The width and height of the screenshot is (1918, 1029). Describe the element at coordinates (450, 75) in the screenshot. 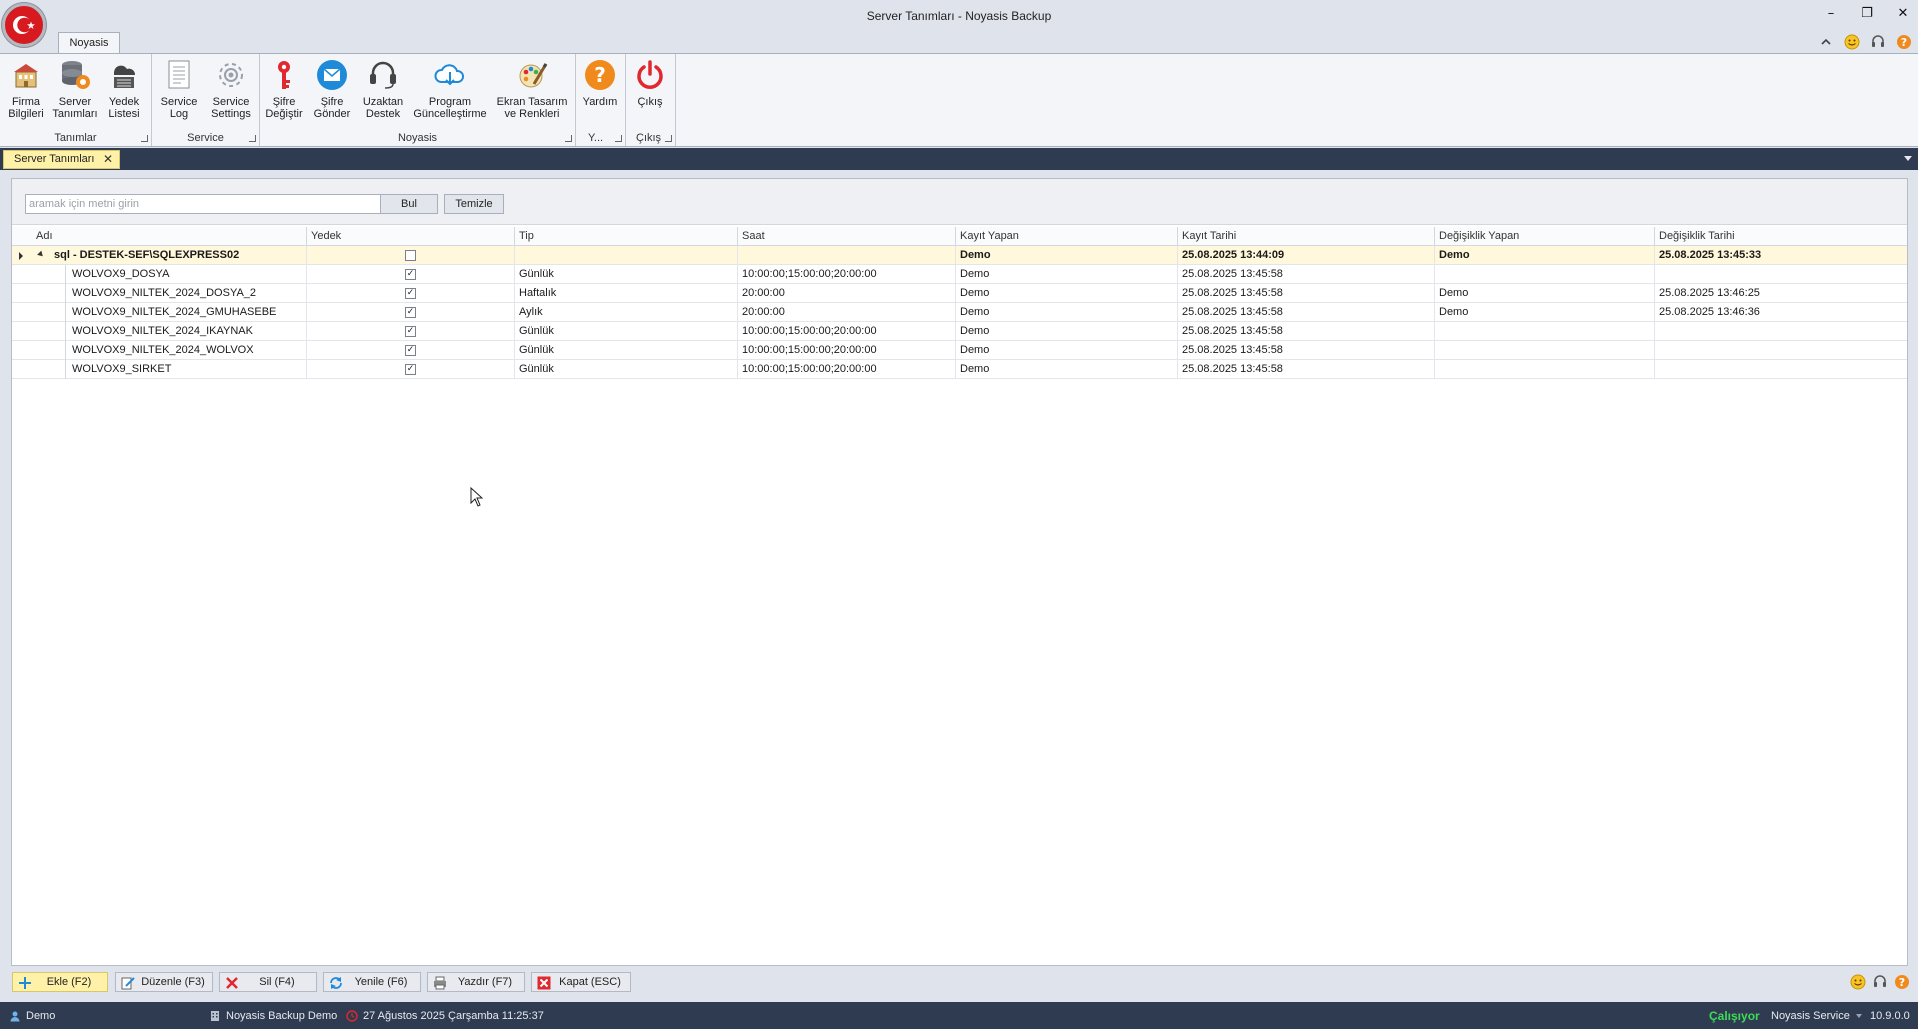

I see `cloud-download-icon` at that location.